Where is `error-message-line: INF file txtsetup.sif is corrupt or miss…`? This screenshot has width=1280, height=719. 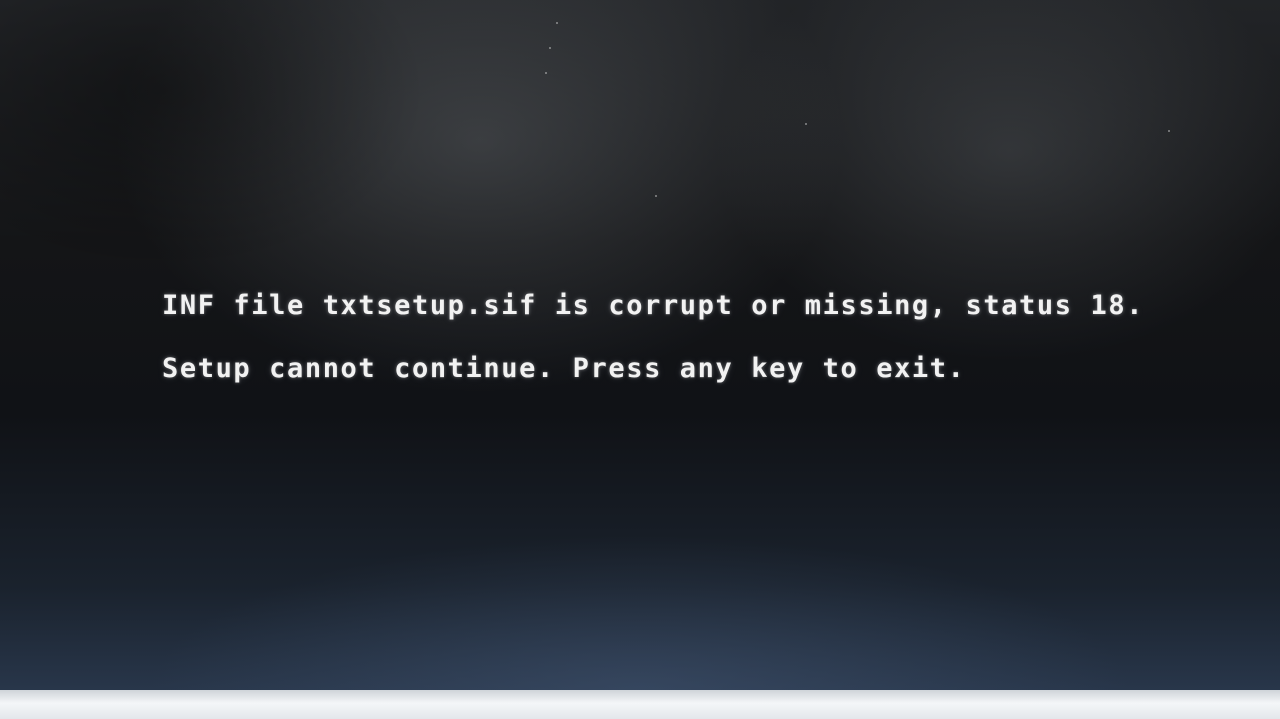 error-message-line: INF file txtsetup.sif is corrupt or miss… is located at coordinates (653, 305).